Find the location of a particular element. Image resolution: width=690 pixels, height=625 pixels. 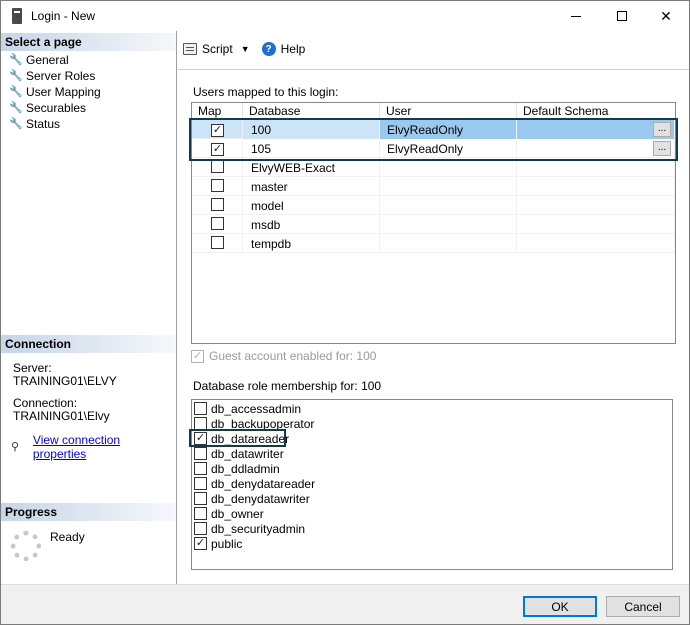

script-icon is located at coordinates (190, 49).